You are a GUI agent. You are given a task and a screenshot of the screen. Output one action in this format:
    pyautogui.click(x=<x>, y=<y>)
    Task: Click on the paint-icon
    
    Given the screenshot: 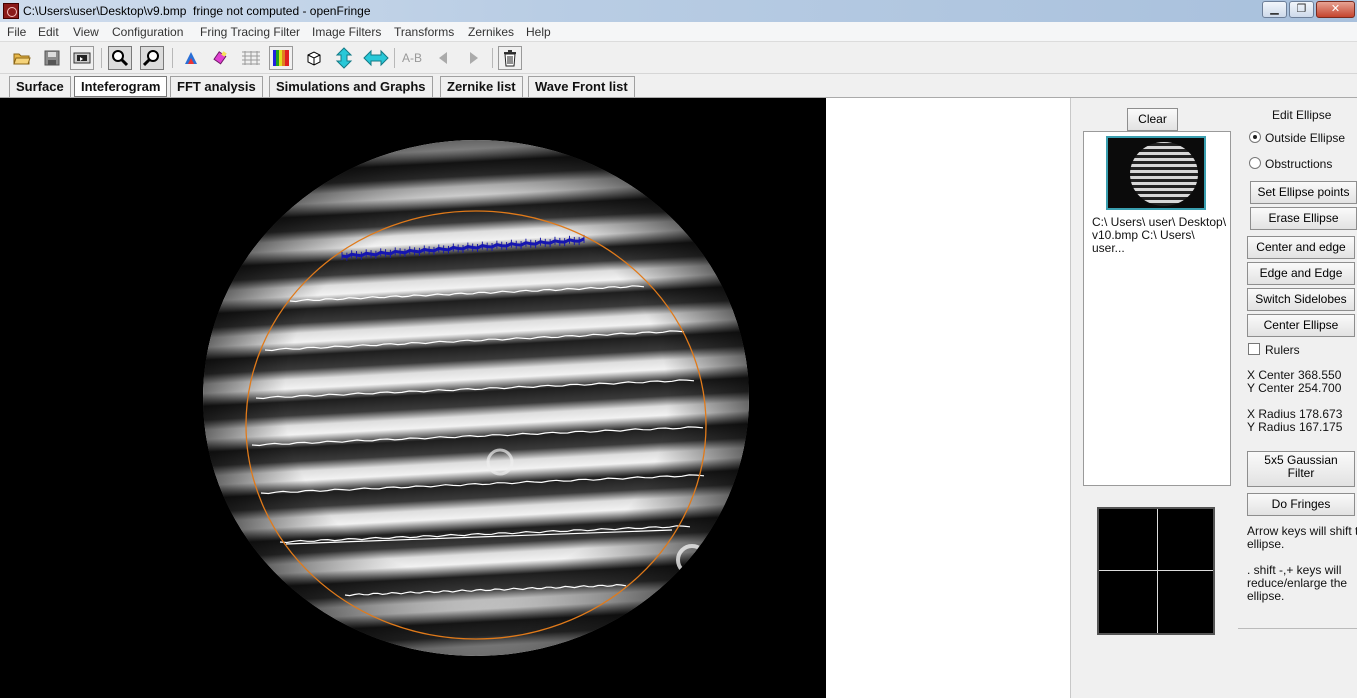 What is the action you would take?
    pyautogui.click(x=191, y=58)
    